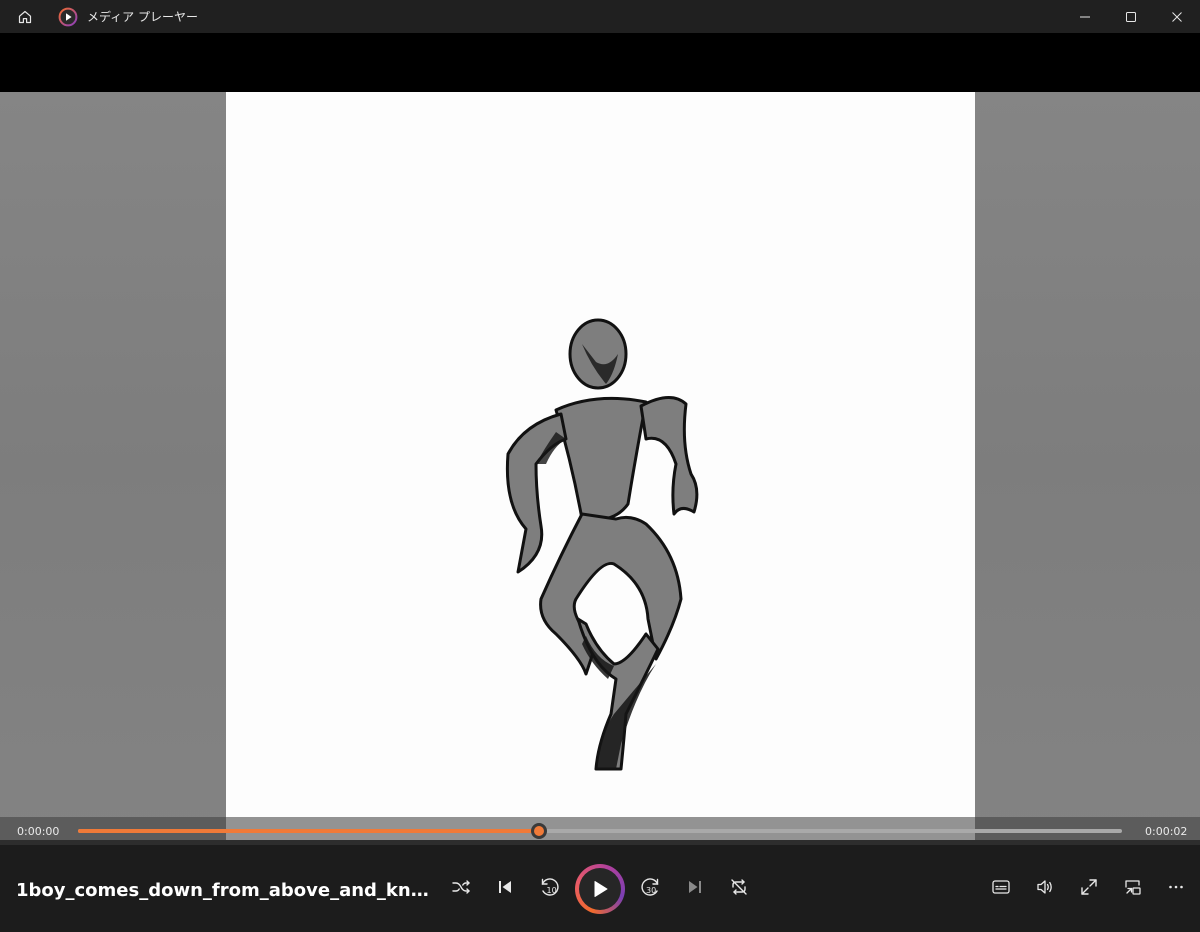  What do you see at coordinates (142, 17) in the screenshot?
I see `app-title: メディア プレーヤー` at bounding box center [142, 17].